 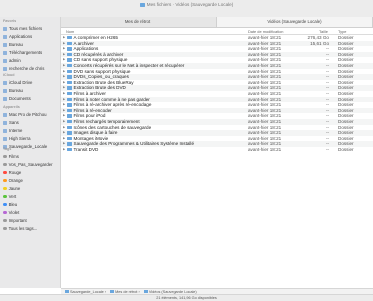 What do you see at coordinates (20, 98) in the screenshot?
I see `sidebar-item-label: Documents` at bounding box center [20, 98].